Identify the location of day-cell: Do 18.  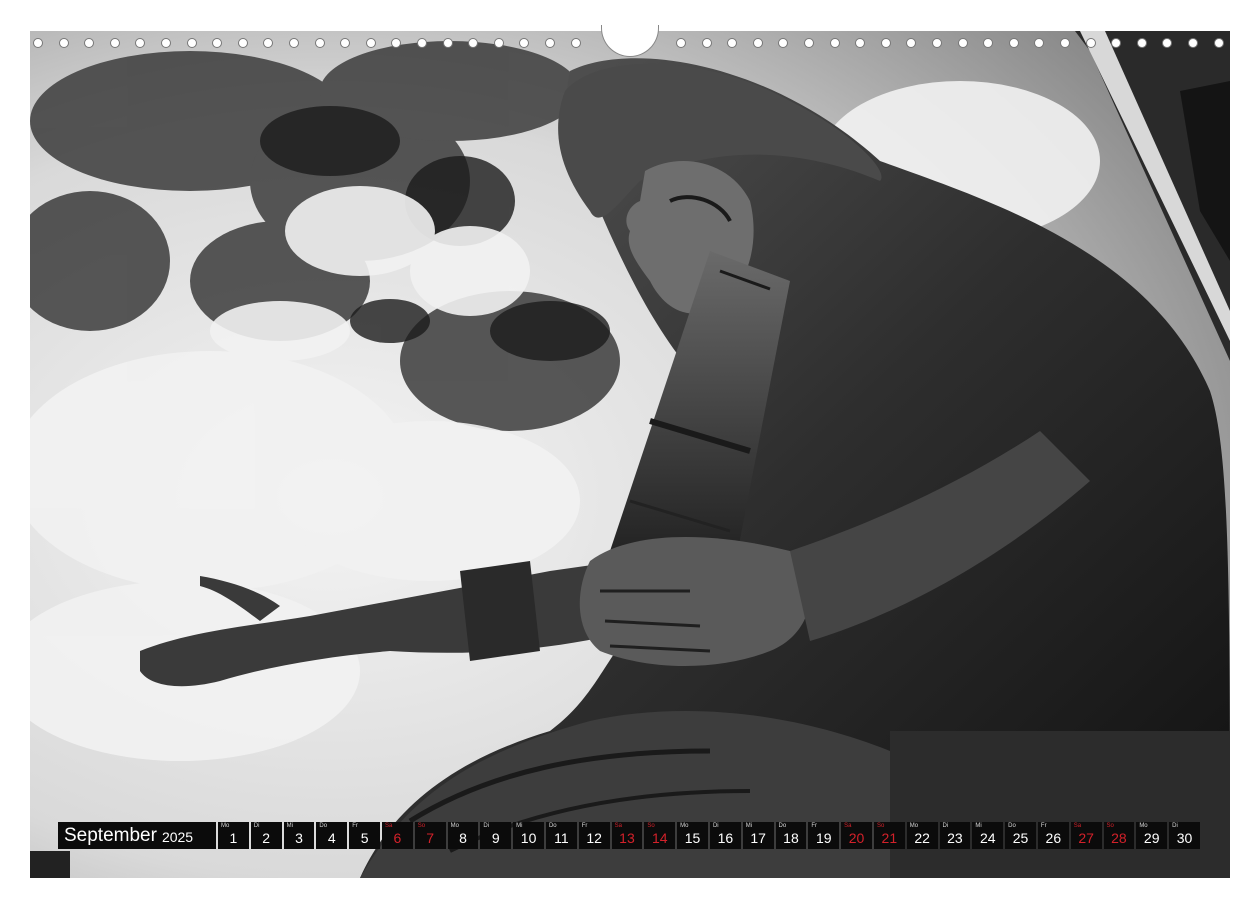
(791, 835).